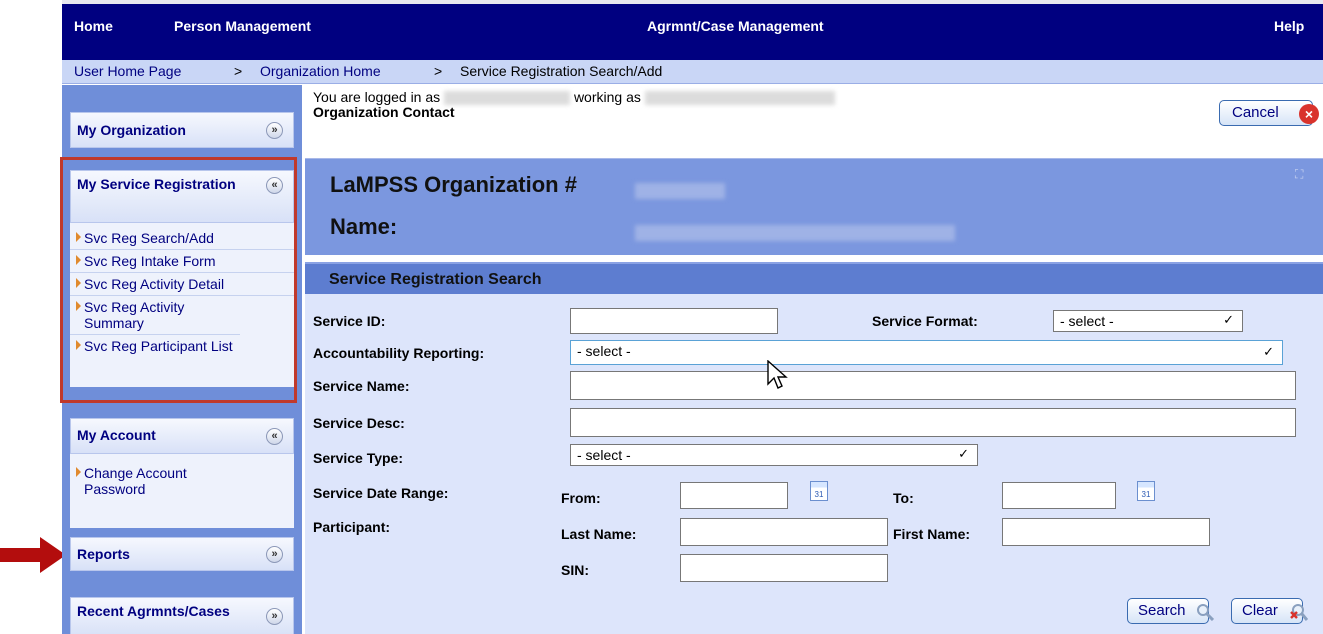  Describe the element at coordinates (399, 353) in the screenshot. I see `accountability-label: Accountability Reporting:` at that location.